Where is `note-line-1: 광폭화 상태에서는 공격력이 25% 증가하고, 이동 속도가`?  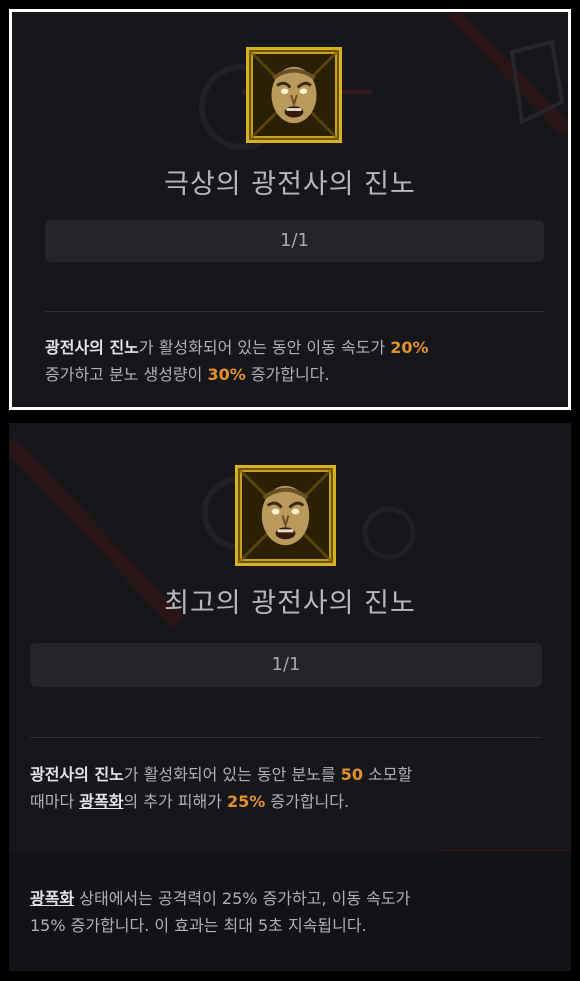 note-line-1: 광폭화 상태에서는 공격력이 25% 증가하고, 이동 속도가 is located at coordinates (220, 898).